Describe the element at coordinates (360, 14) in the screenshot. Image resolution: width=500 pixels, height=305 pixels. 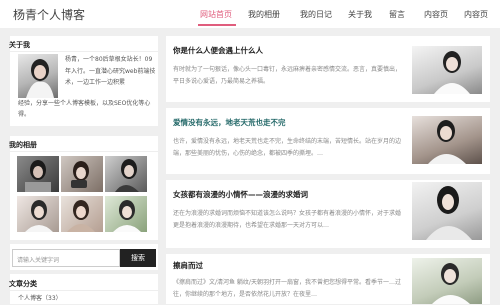
I see `nav-item-about: 关于我` at that location.